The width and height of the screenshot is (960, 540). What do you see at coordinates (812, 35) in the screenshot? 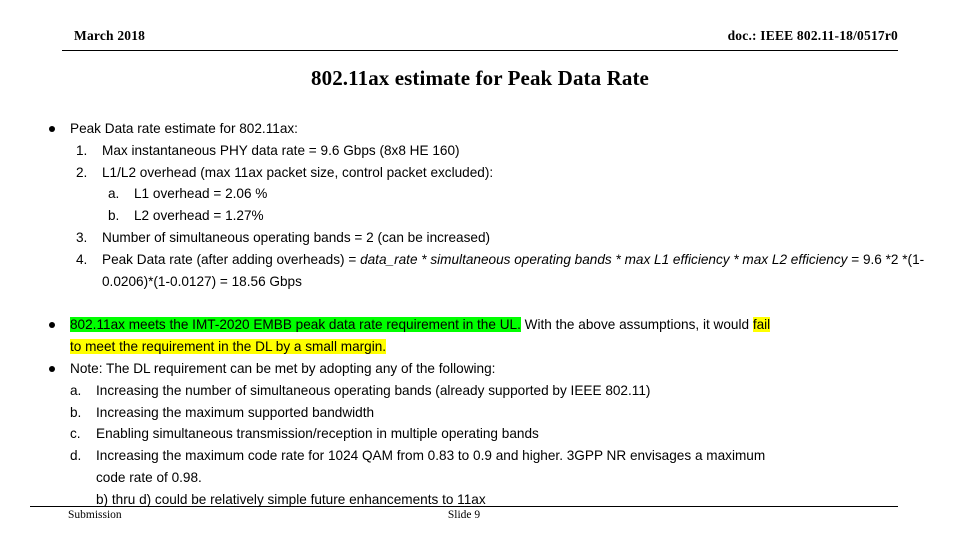
I see `header-doc-id: doc.: IEEE 802.11-18/0517r0` at bounding box center [812, 35].